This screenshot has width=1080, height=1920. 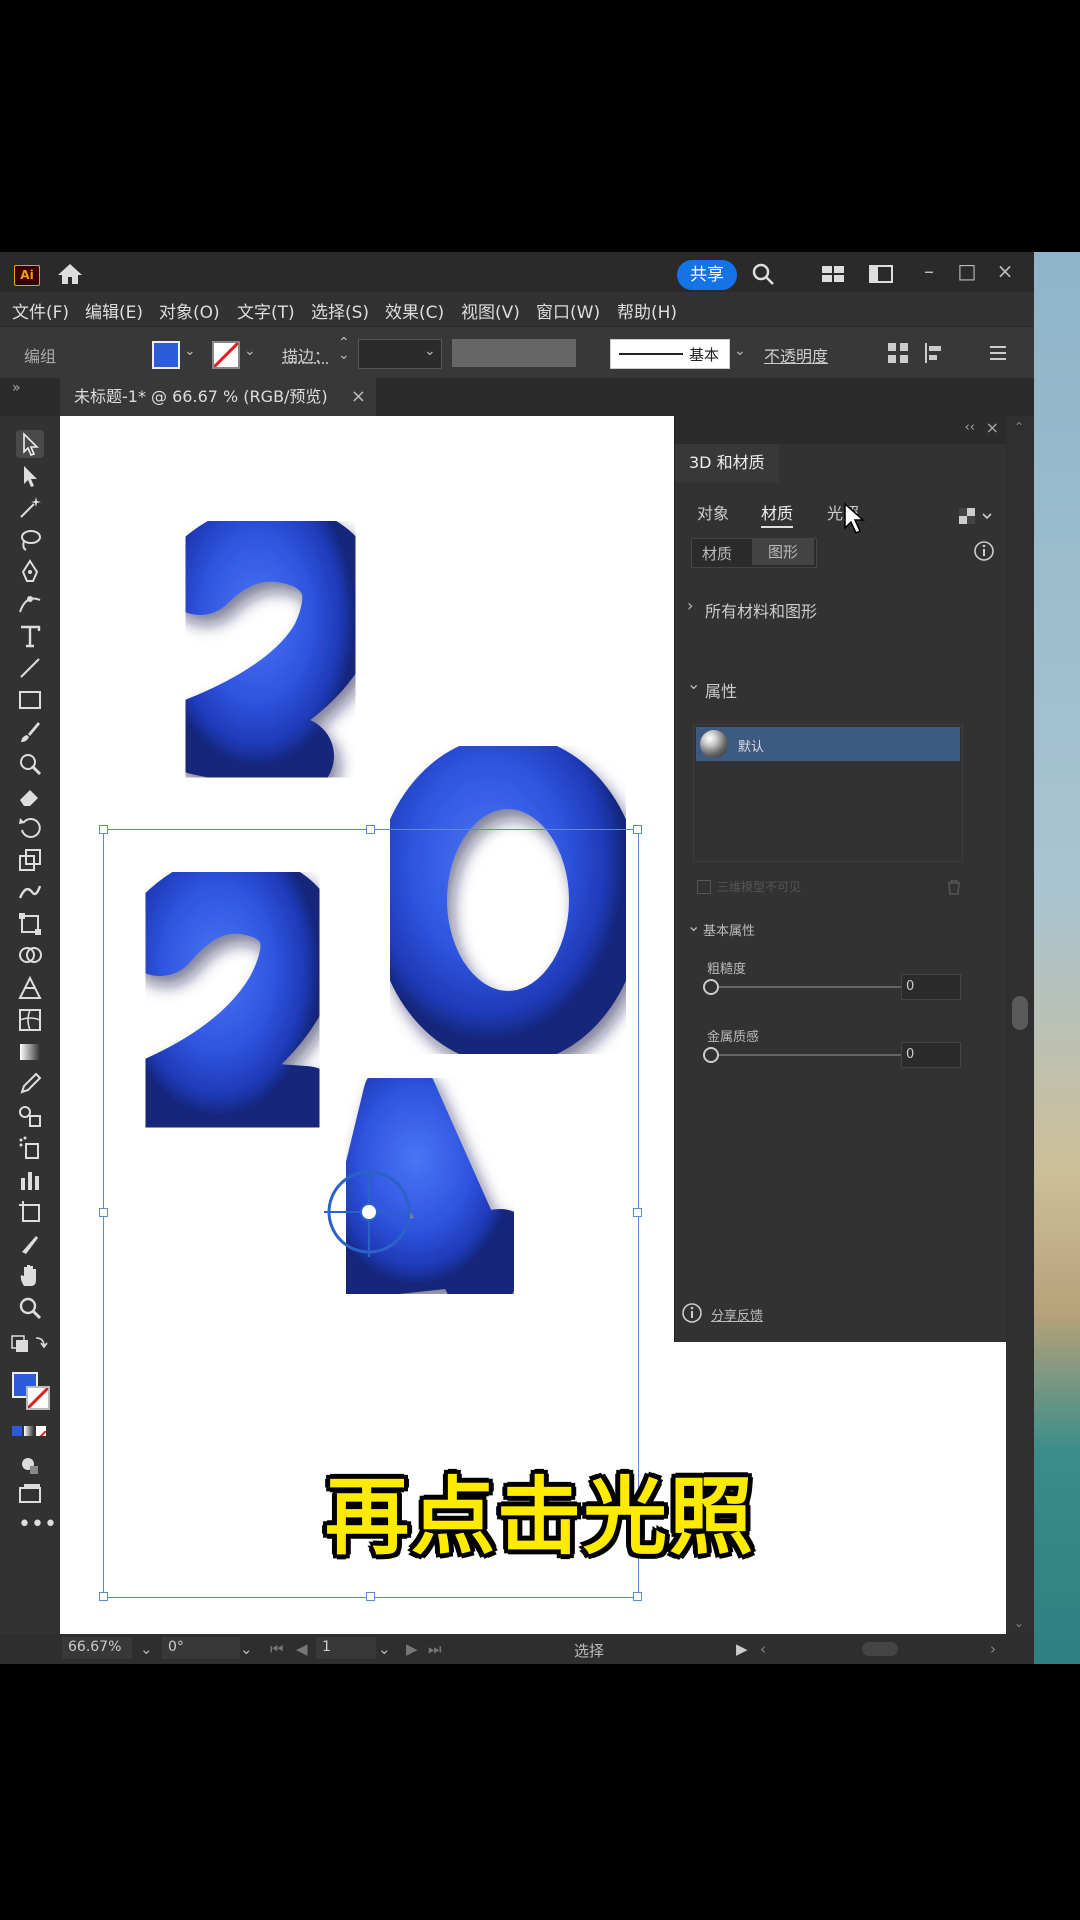 What do you see at coordinates (30, 668) in the screenshot?
I see `line-tool-icon` at bounding box center [30, 668].